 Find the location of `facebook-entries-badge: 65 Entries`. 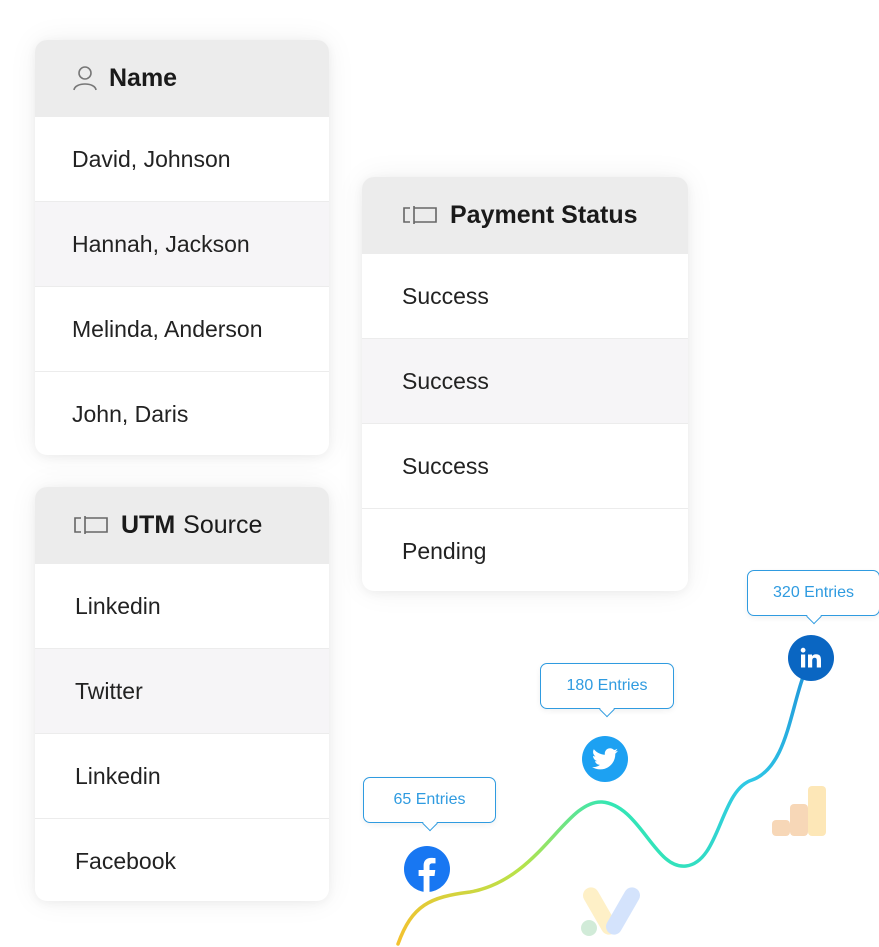

facebook-entries-badge: 65 Entries is located at coordinates (429, 800).